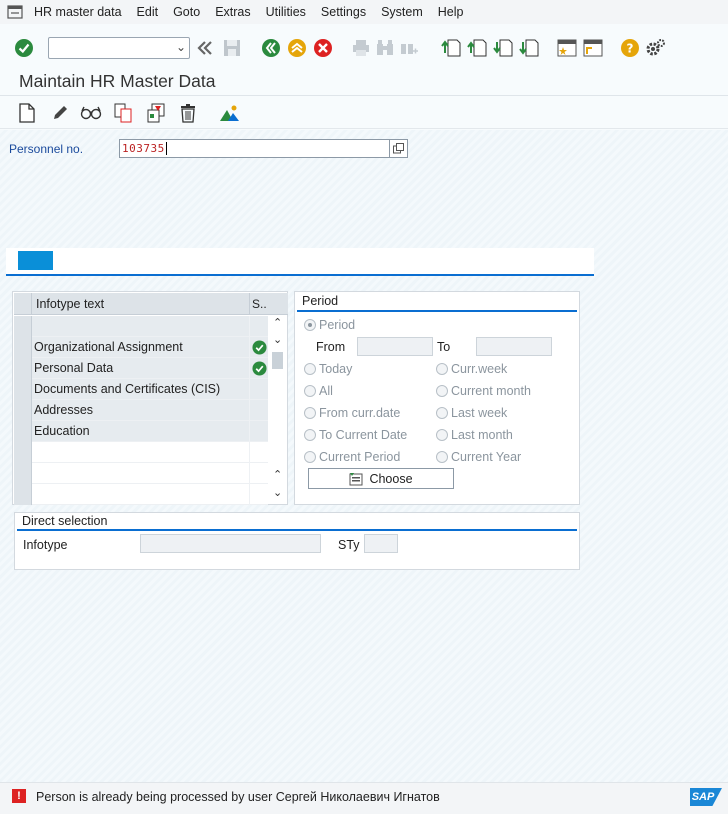  I want to click on table-row: Documents and Certificates (CIS), so click(141, 389).